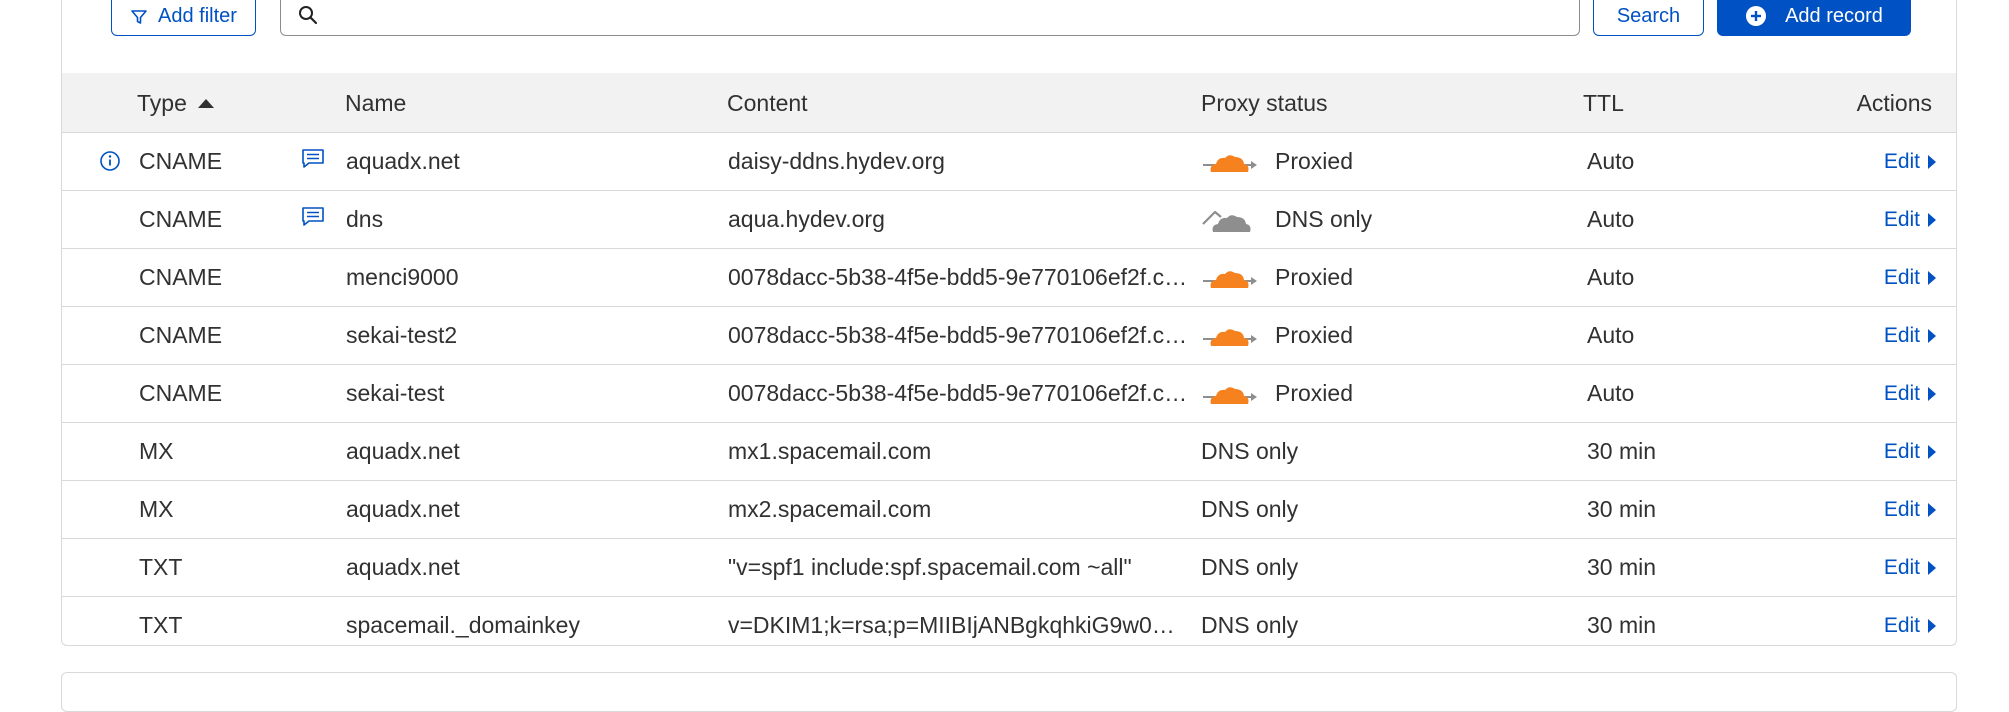 This screenshot has width=2009, height=712. I want to click on search-button: Search, so click(1648, 18).